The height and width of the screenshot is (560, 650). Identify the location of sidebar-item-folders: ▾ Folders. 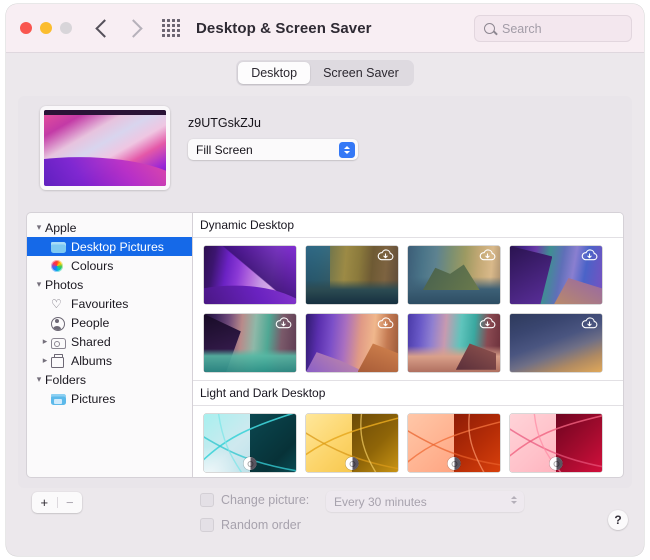
(109, 379).